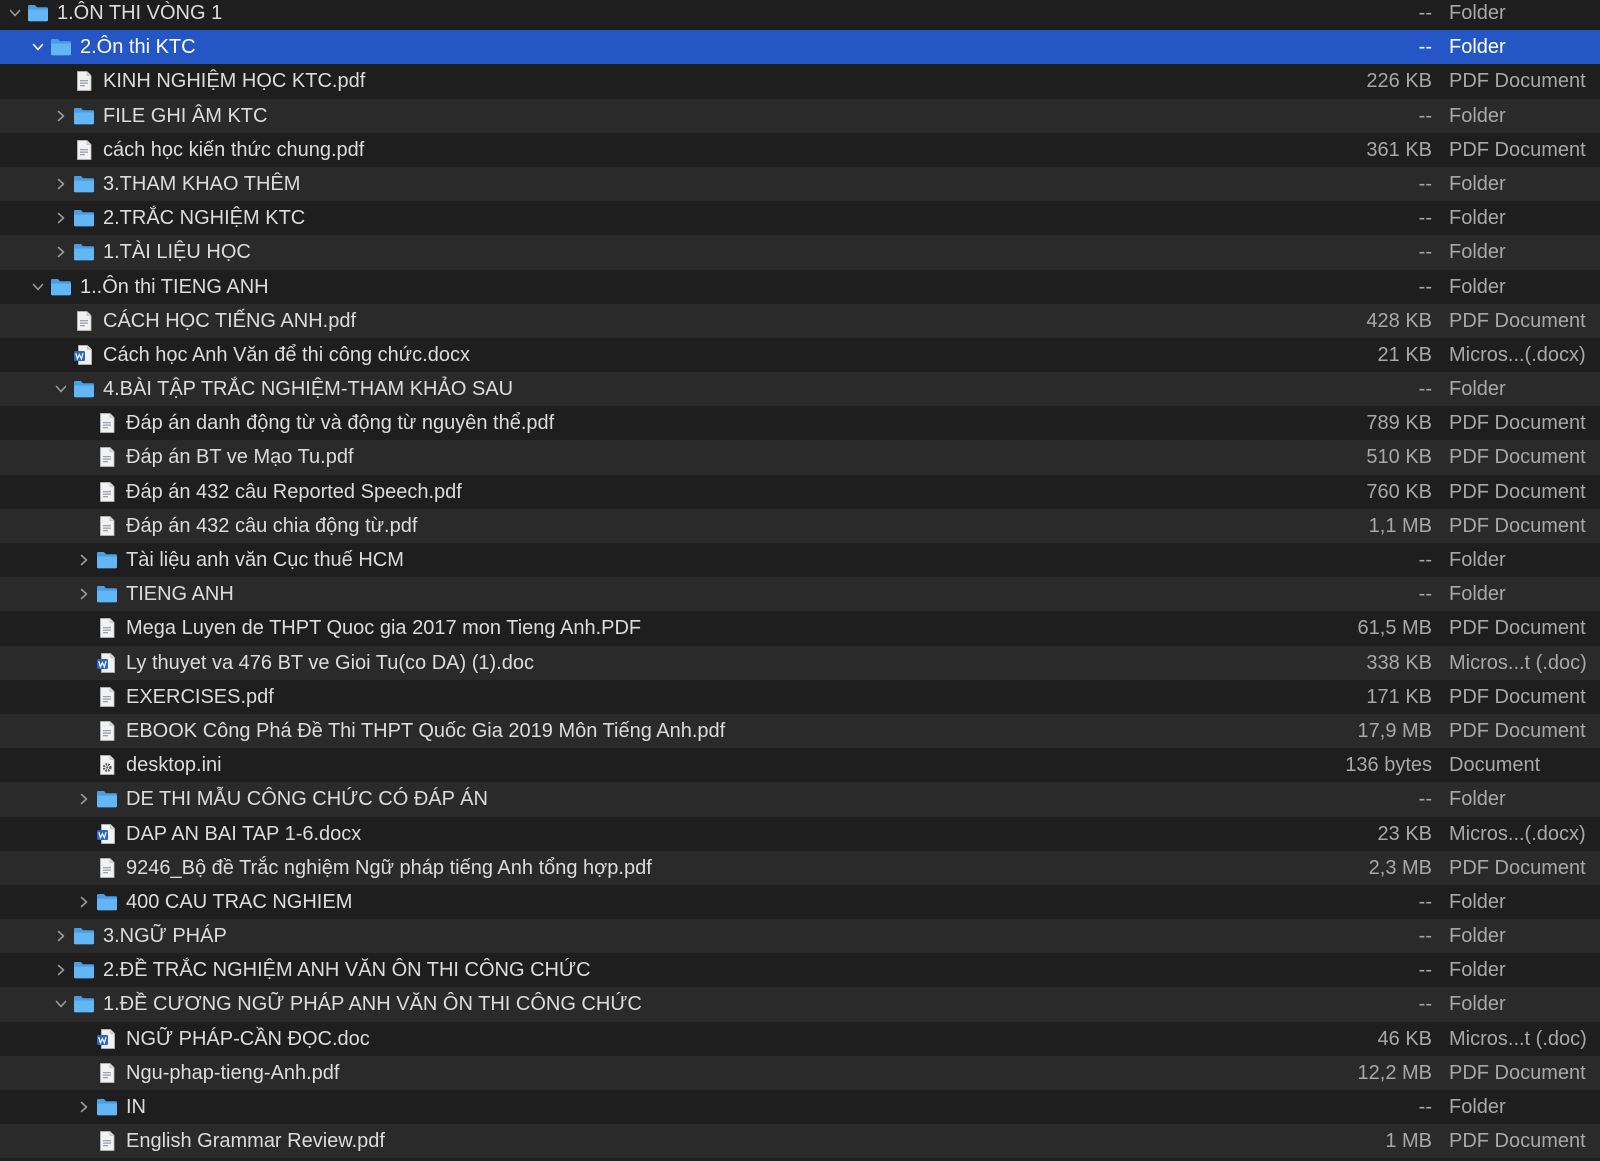  Describe the element at coordinates (1399, 423) in the screenshot. I see `file-size: 789 KB` at that location.